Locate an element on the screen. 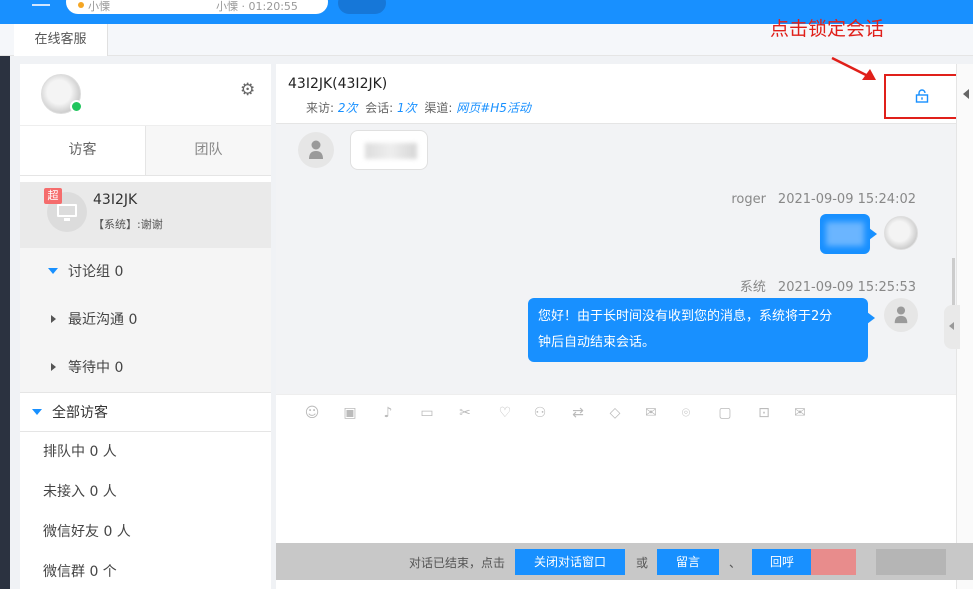 The width and height of the screenshot is (973, 589). input-toolbar: ☺ ▣ ♪ ▭ ✂ ♡ ⚇ ⇄ ◇ ✉ ⌾ ▢ ⊡ ✉ is located at coordinates (616, 412).